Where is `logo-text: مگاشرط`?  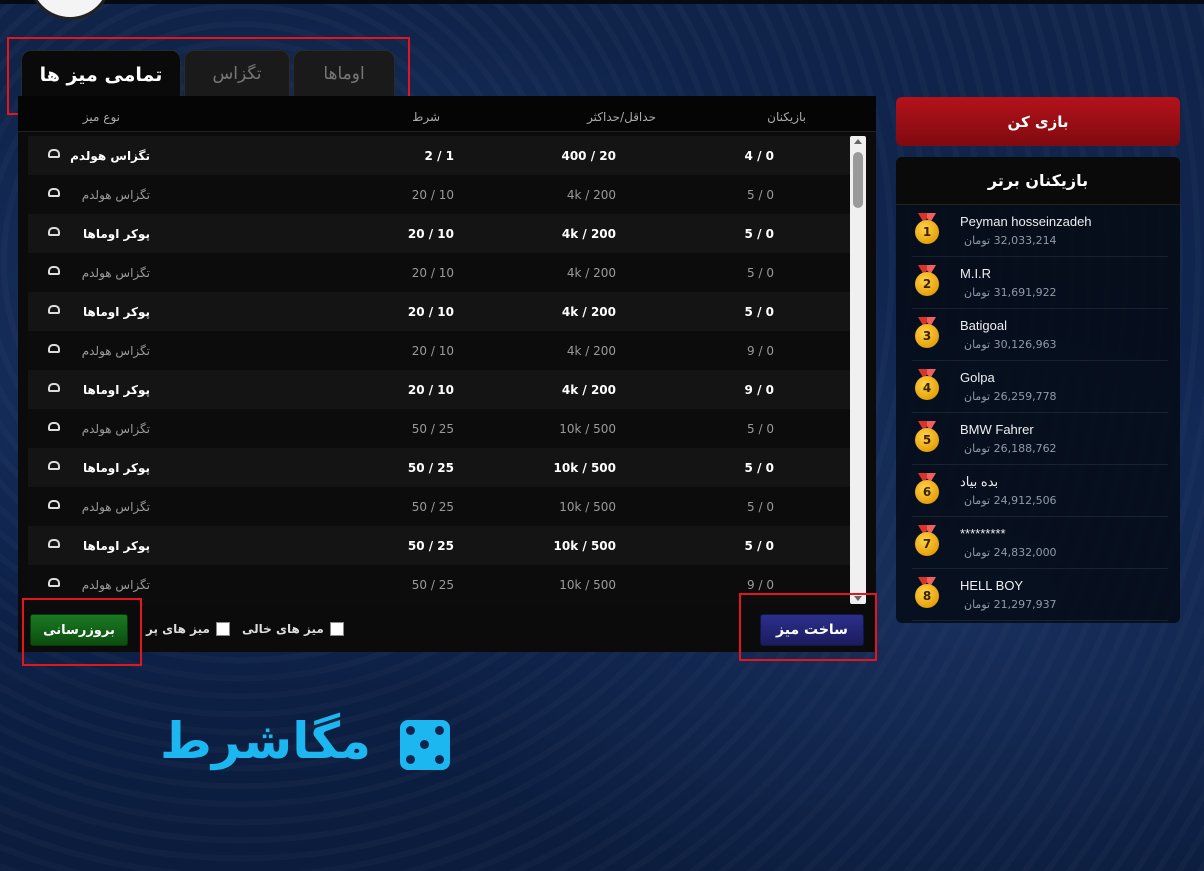 logo-text: مگاشرط is located at coordinates (266, 741).